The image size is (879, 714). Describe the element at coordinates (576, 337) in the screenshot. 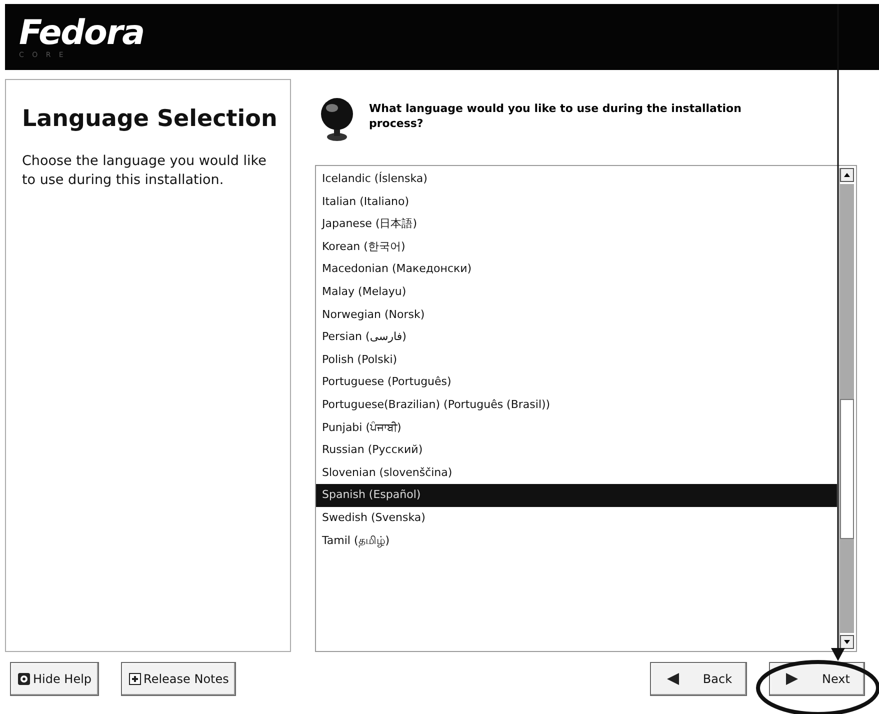

I see `language-item: Persian (فارسی)` at that location.